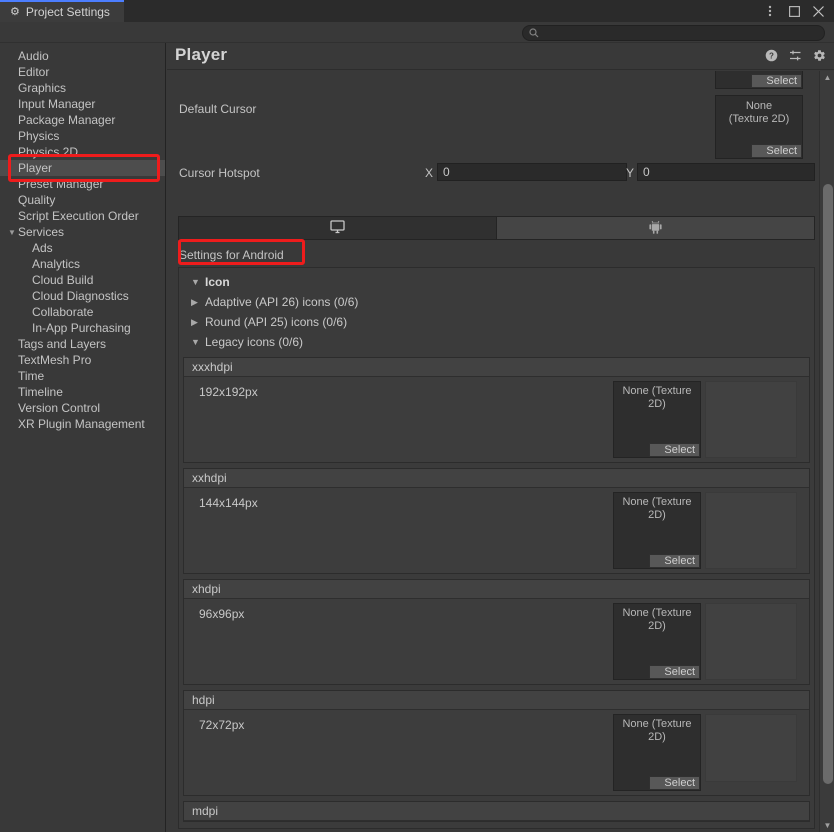 The height and width of the screenshot is (832, 834). I want to click on search-icon, so click(534, 33).